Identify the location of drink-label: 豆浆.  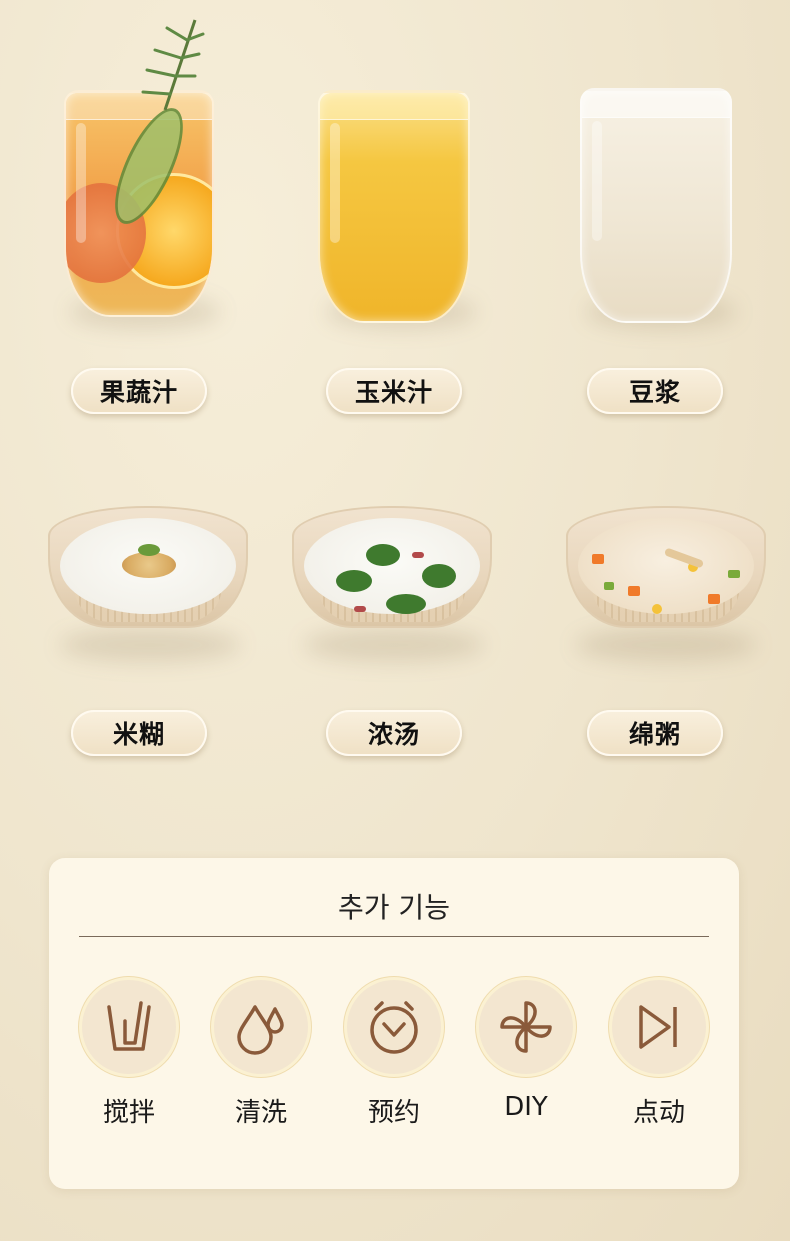
(654, 392).